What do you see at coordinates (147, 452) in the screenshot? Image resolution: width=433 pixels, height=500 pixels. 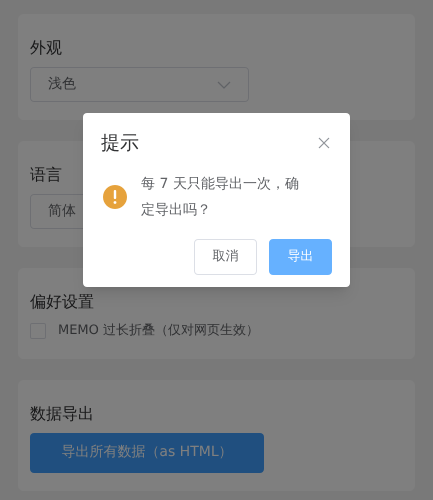 I see `export-all-button: 导出所有数据（as HTML）` at bounding box center [147, 452].